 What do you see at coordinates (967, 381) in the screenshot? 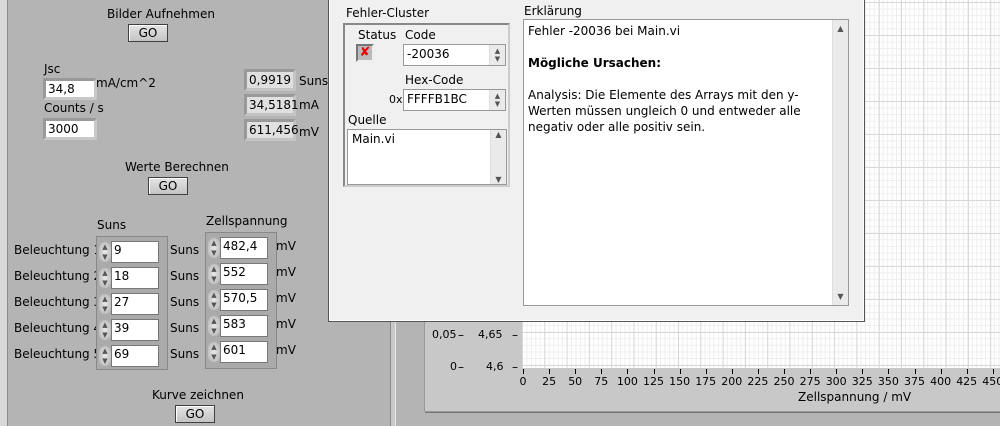
I see `x-tick-label: 425` at bounding box center [967, 381].